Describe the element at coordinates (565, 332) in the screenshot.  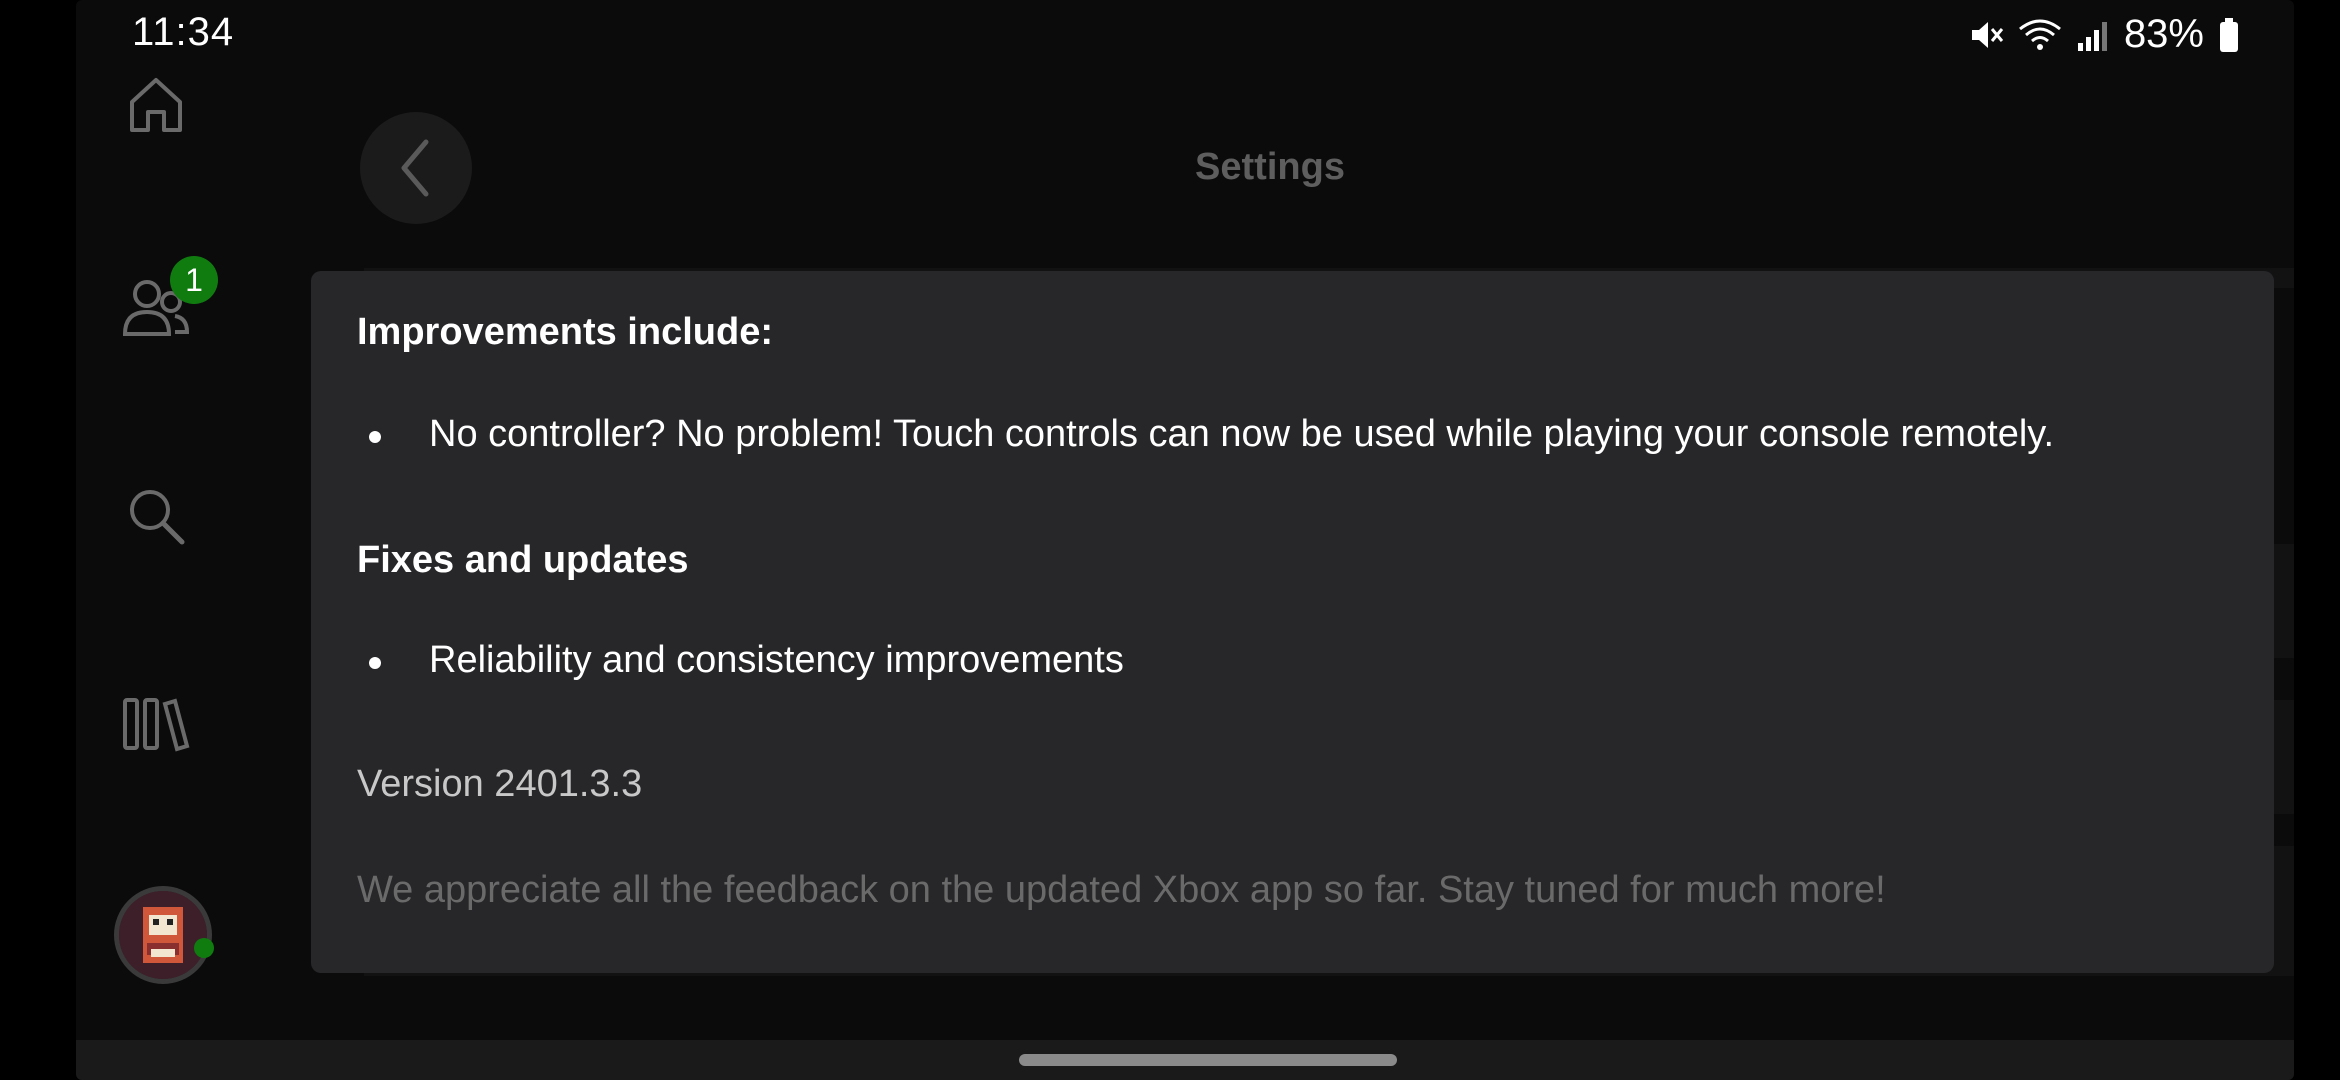
I see `section-title-improvements: Improvements include:` at that location.